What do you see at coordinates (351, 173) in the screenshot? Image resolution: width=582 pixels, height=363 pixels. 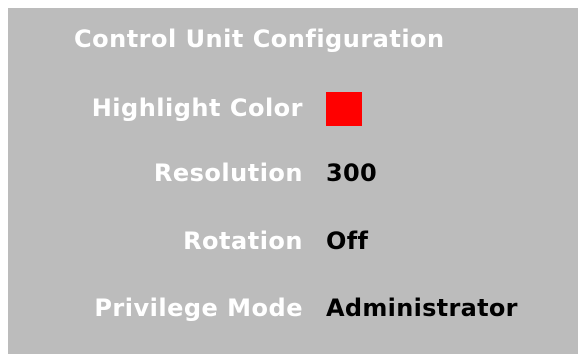 I see `resolution-value: 300` at bounding box center [351, 173].